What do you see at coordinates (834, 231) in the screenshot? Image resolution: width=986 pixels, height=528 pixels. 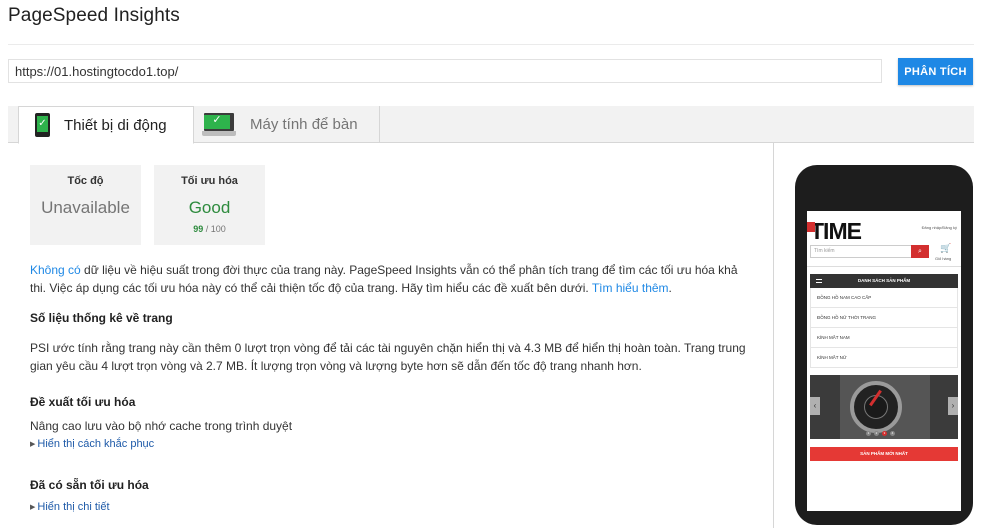 I see `preview-logo: TIME` at bounding box center [834, 231].